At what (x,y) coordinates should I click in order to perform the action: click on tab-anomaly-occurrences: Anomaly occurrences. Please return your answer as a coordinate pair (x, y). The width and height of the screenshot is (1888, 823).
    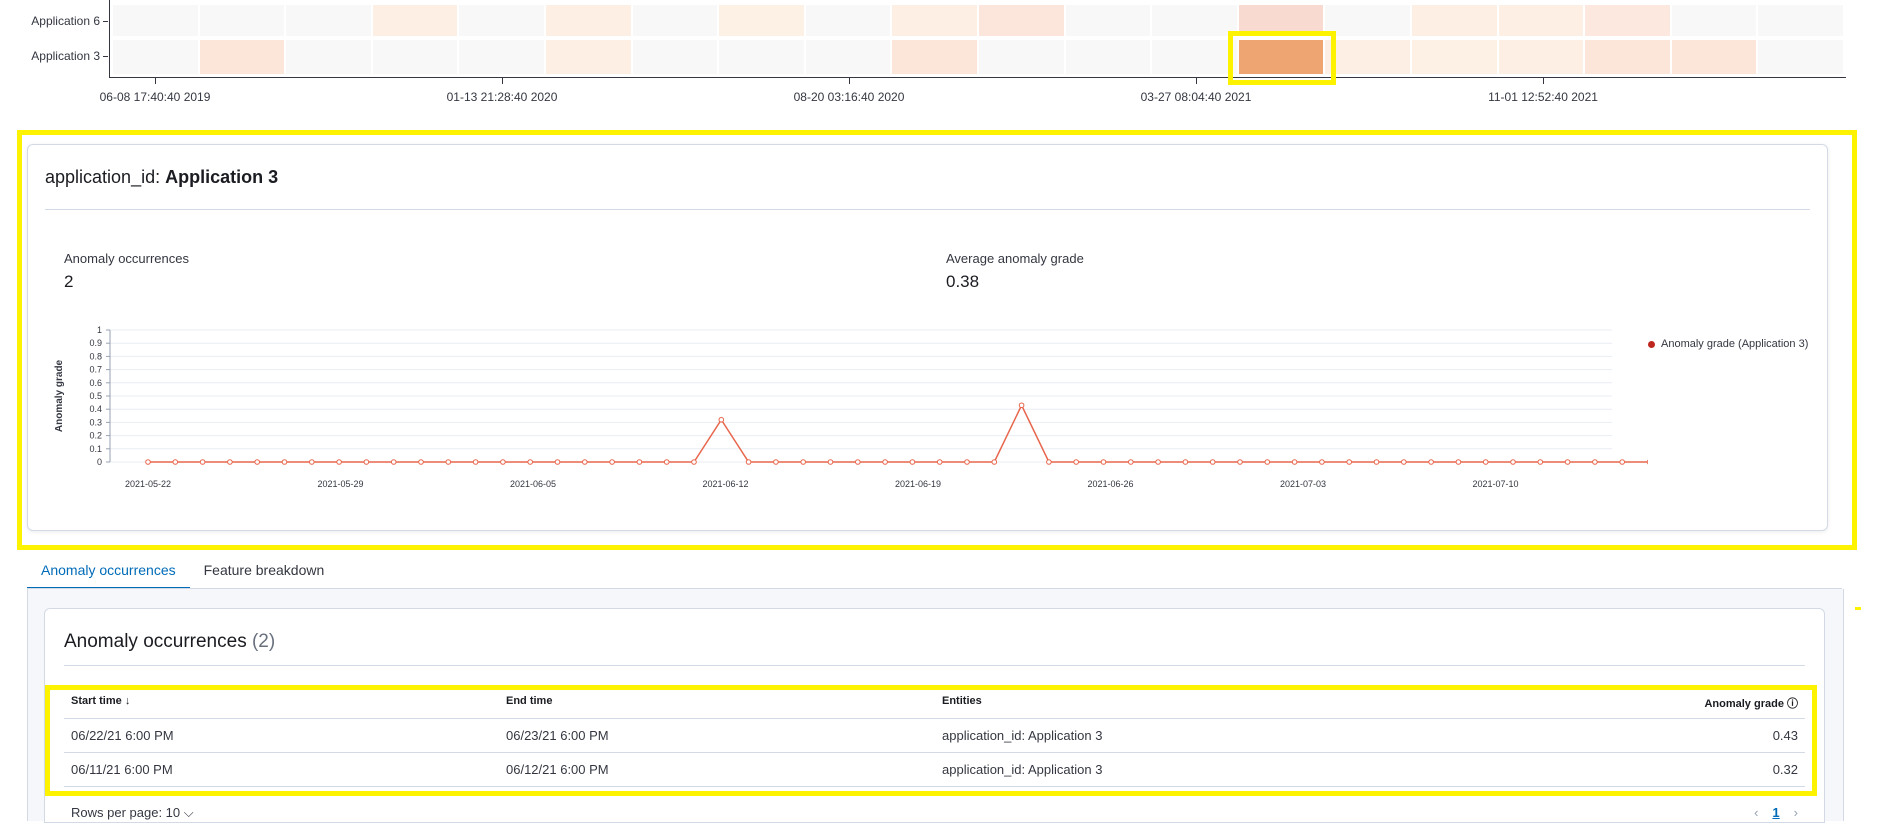
    Looking at the image, I should click on (108, 571).